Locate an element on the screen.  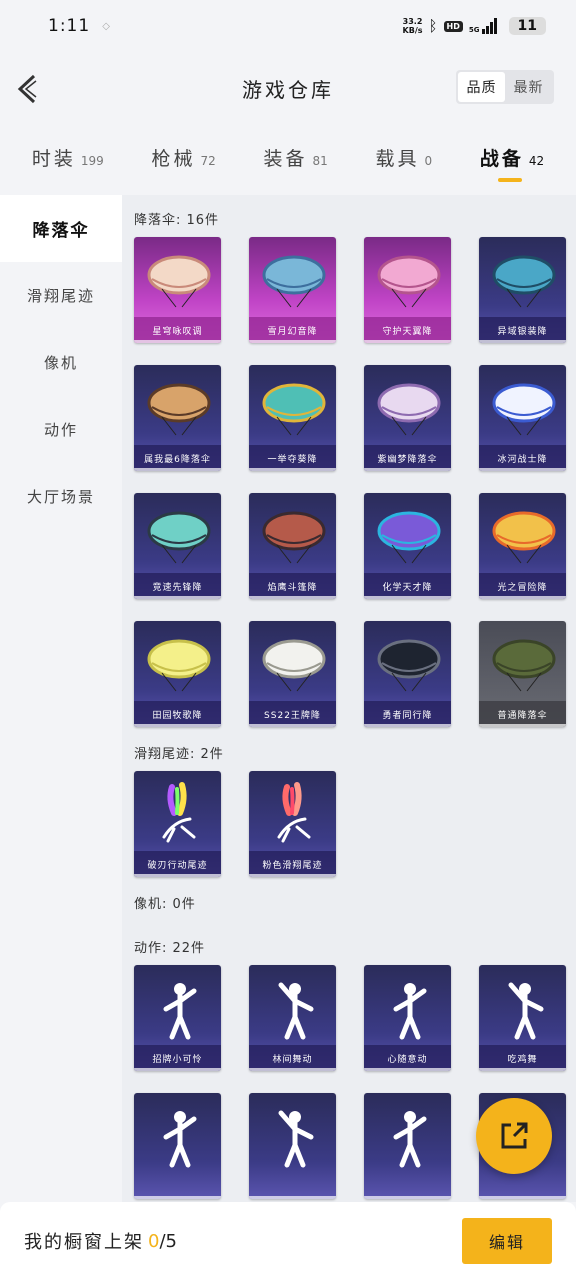
emote-card: 林间舞动 is located at coordinates (292, 1018).